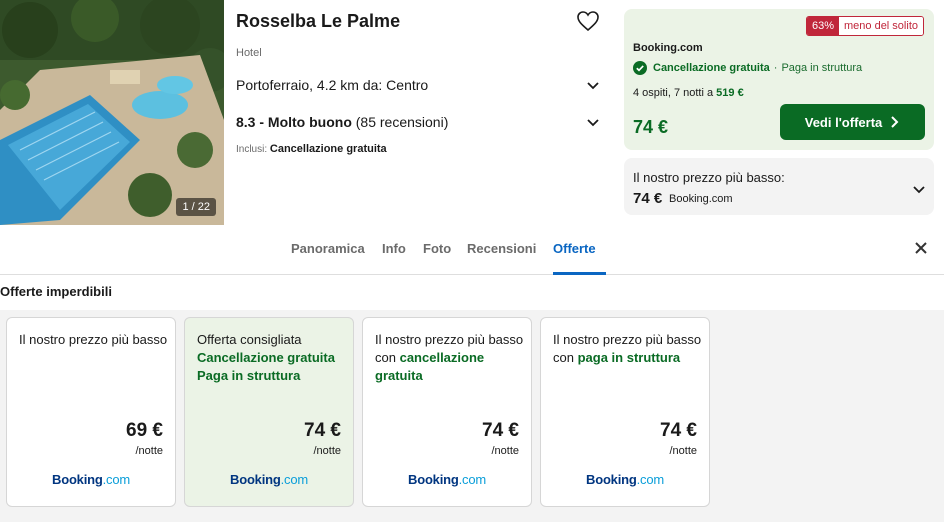  I want to click on lowest-price-title: Il nostro prezzo più basso:, so click(709, 177).